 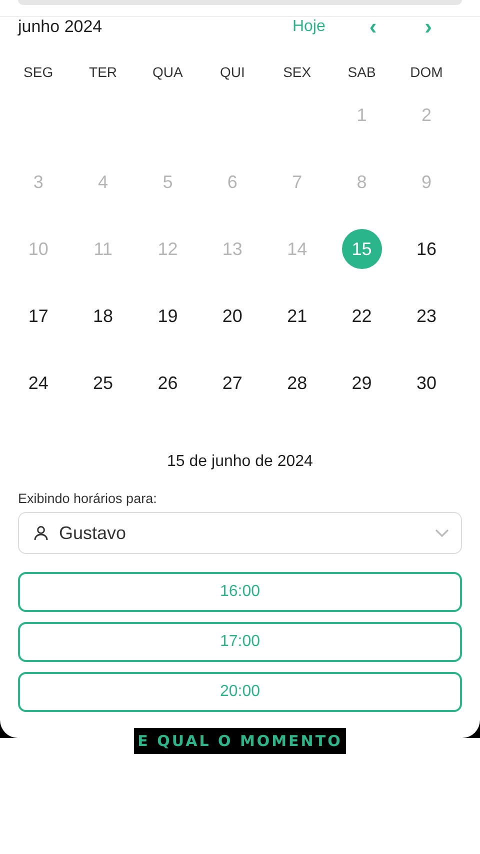 What do you see at coordinates (240, 533) in the screenshot?
I see `professional-select: Gustavo` at bounding box center [240, 533].